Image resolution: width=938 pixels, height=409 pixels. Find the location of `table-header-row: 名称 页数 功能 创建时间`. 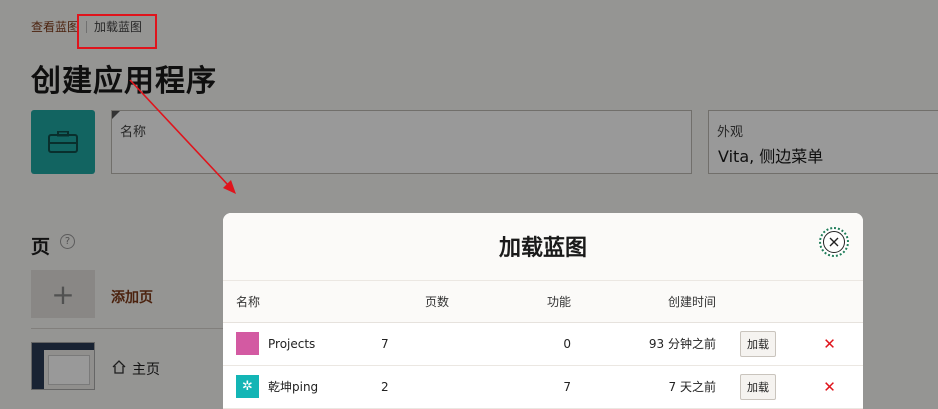

table-header-row: 名称 页数 功能 创建时间 is located at coordinates (543, 302).